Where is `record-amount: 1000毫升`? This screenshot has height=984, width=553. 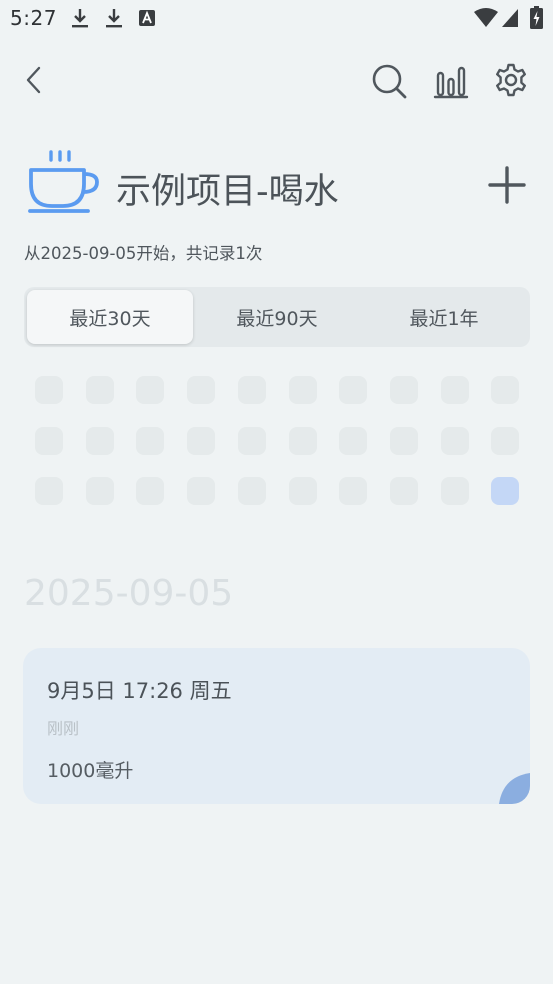
record-amount: 1000毫升 is located at coordinates (90, 771).